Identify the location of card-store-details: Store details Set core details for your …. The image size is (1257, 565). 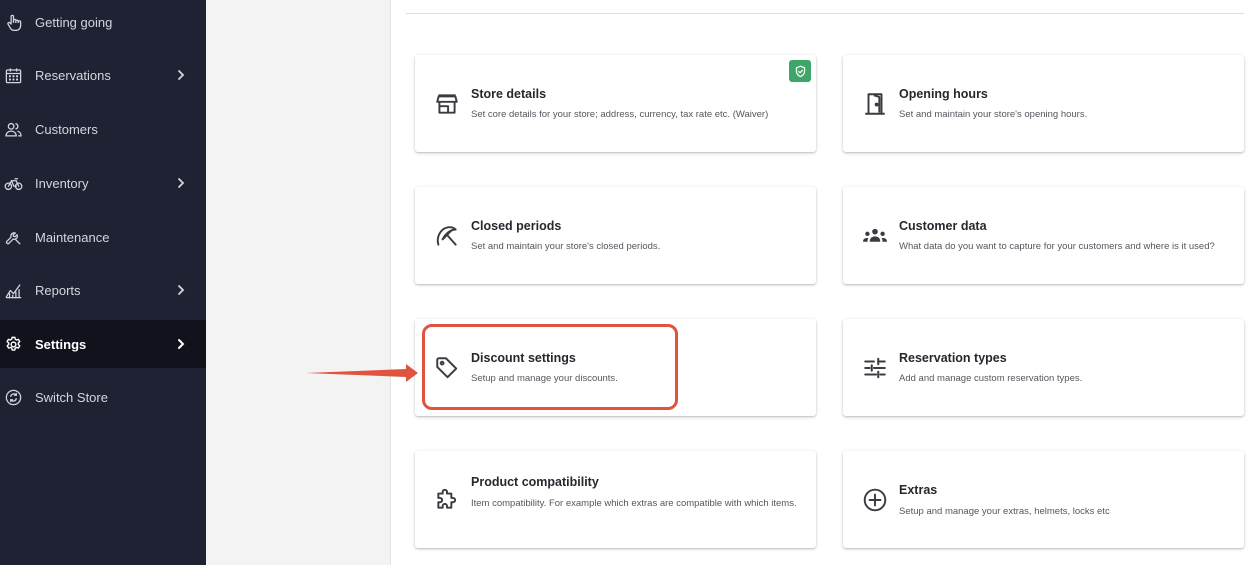
(615, 103).